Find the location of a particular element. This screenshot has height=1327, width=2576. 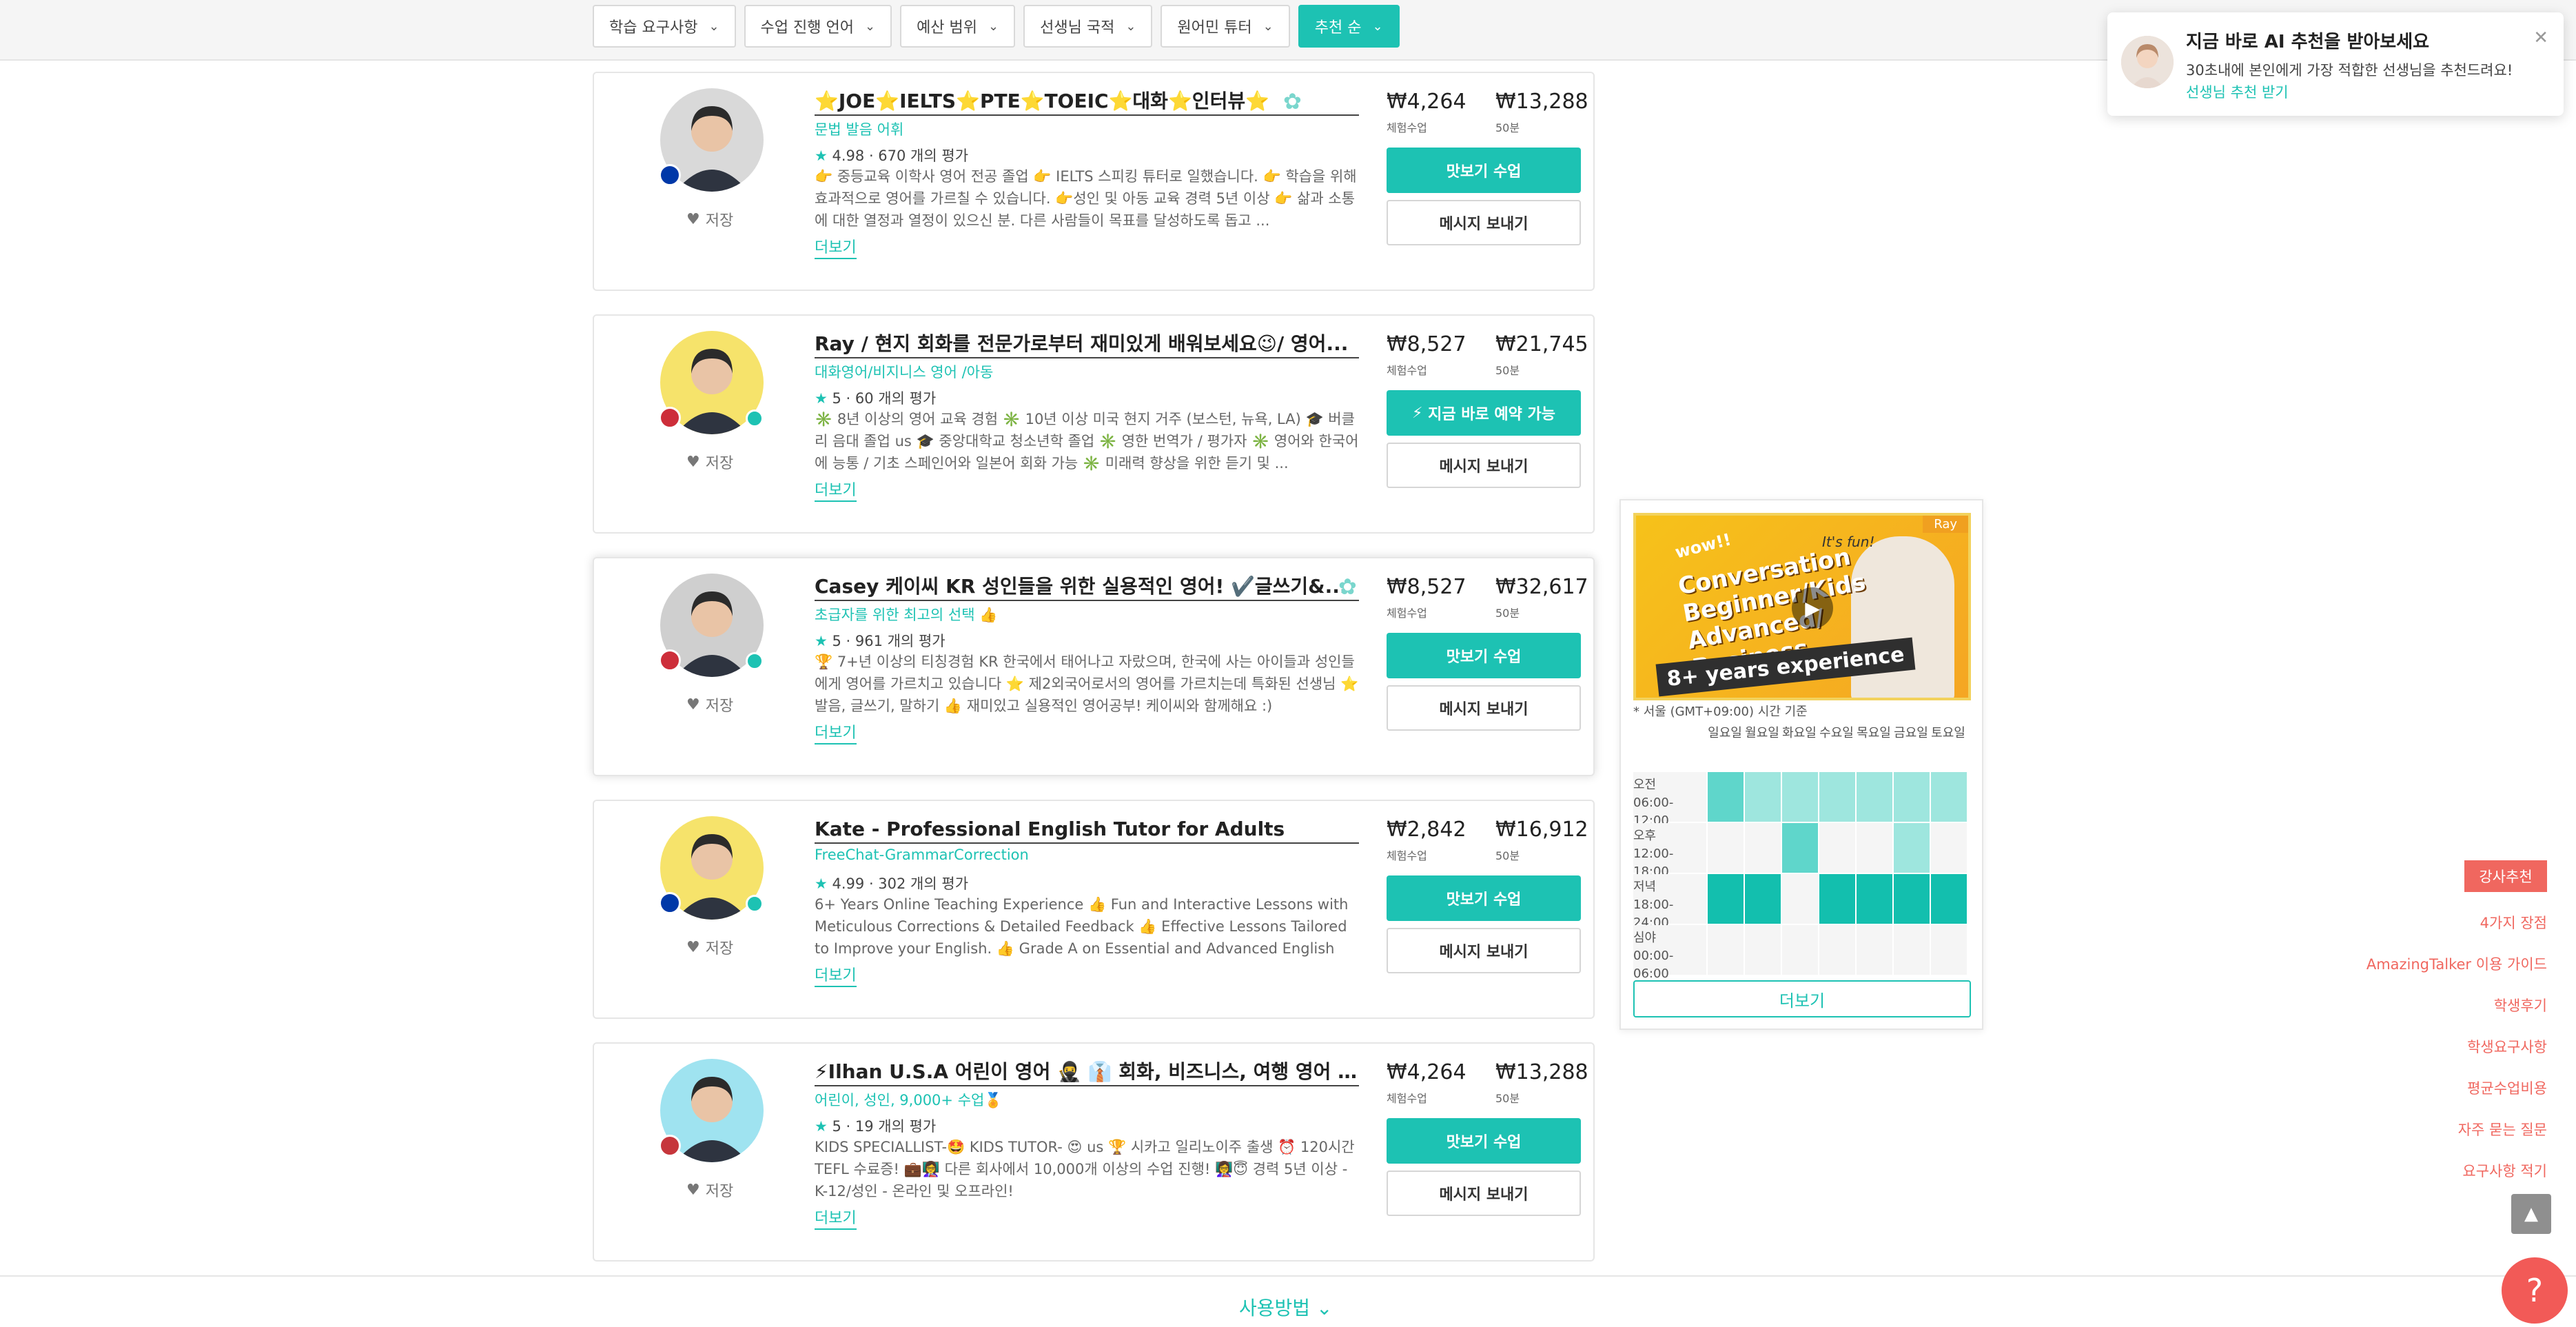

rating-text: 5 · 19 개의 평가 is located at coordinates (884, 1126).